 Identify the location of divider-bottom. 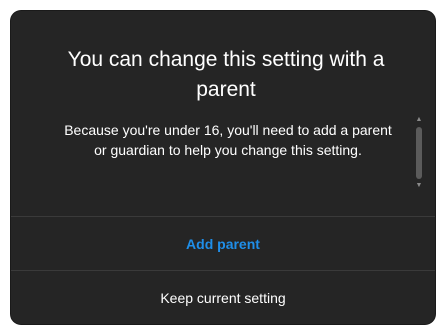
(223, 270).